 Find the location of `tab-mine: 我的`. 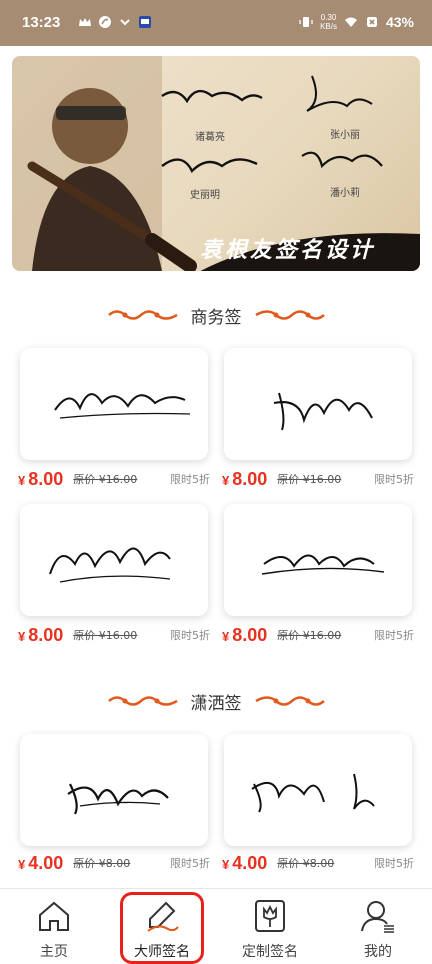

tab-mine: 我的 is located at coordinates (378, 926).